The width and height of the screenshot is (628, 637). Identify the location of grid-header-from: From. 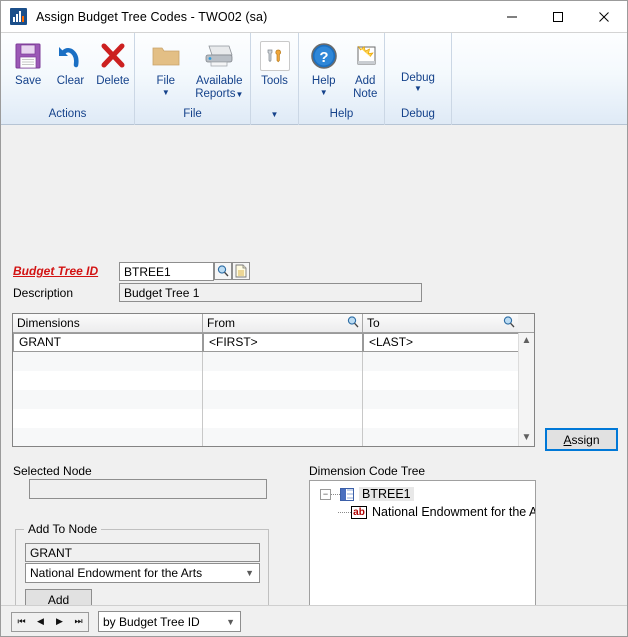
(283, 323).